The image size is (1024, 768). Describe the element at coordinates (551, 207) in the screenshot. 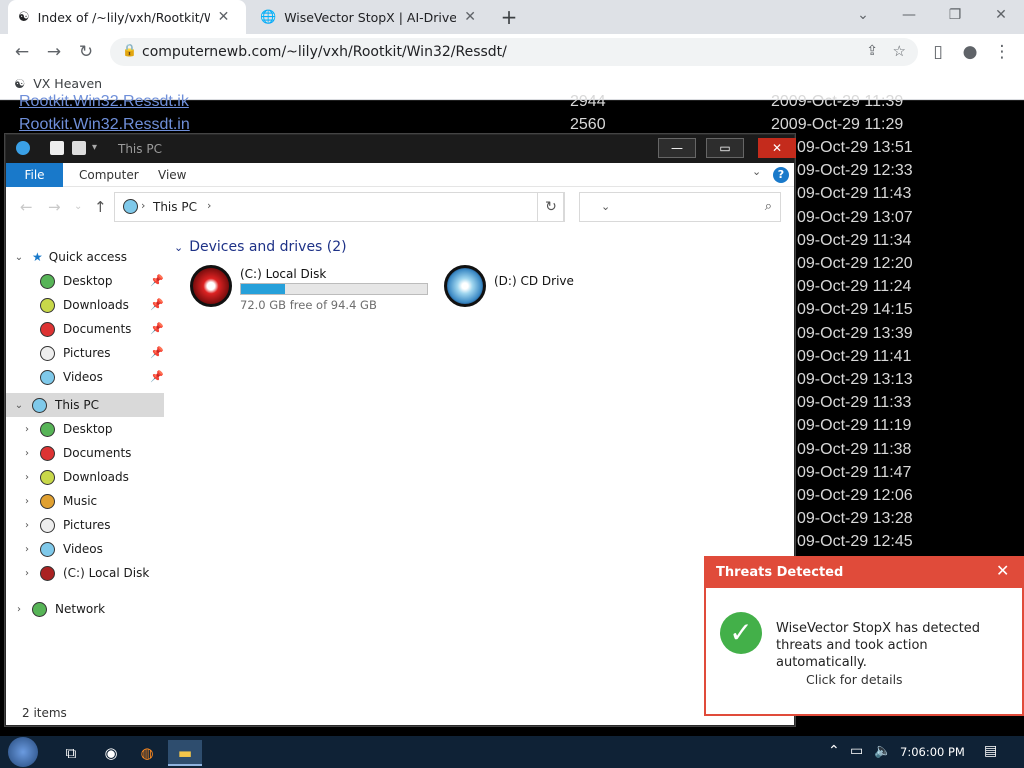

I see `refresh-button: ↻` at that location.